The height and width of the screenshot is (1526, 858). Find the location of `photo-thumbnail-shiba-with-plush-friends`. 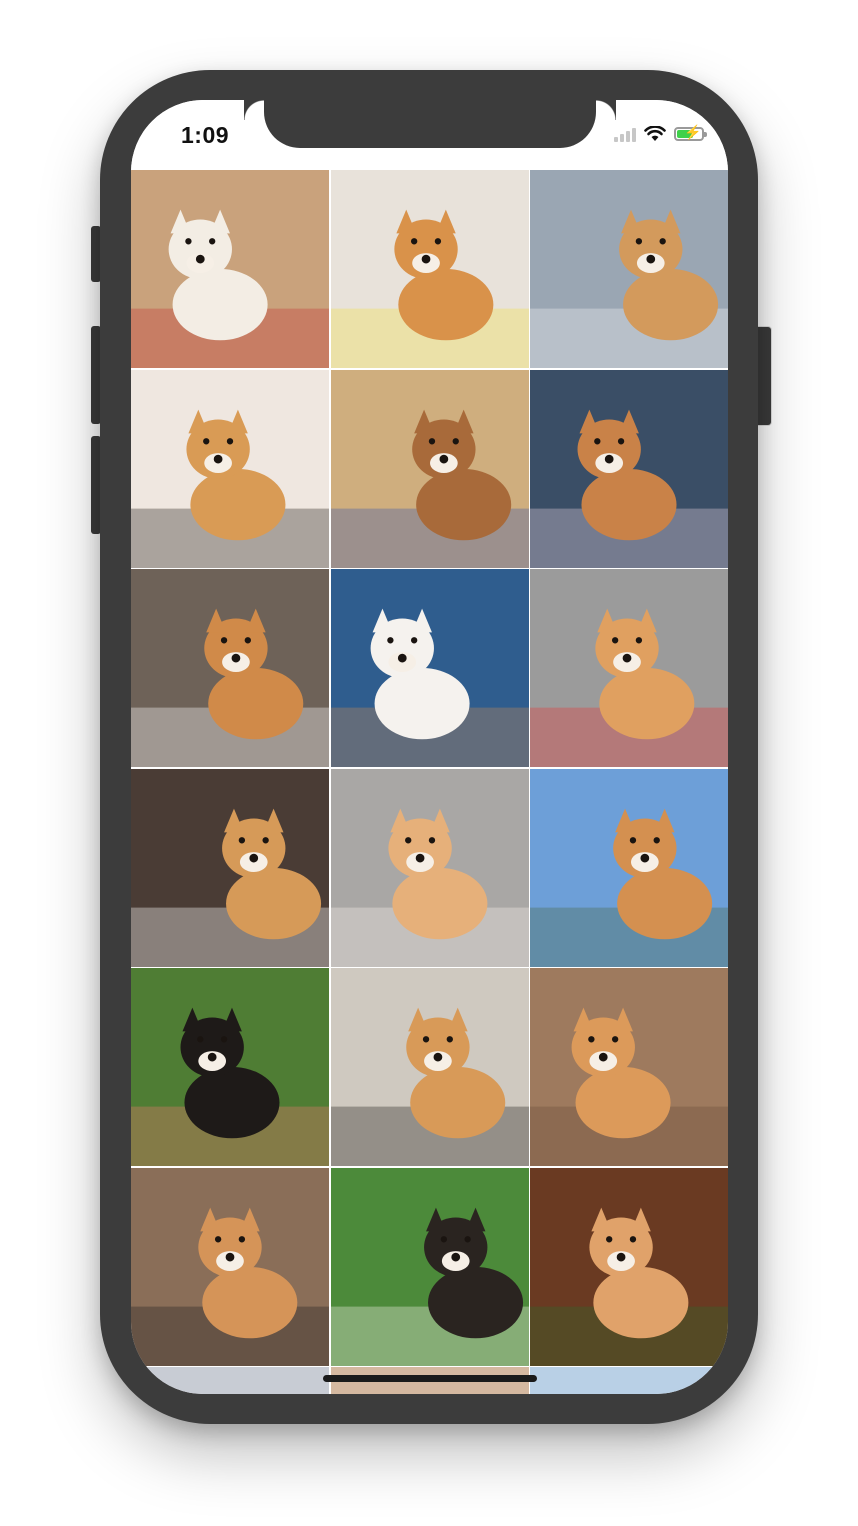

photo-thumbnail-shiba-with-plush-friends is located at coordinates (230, 1266).